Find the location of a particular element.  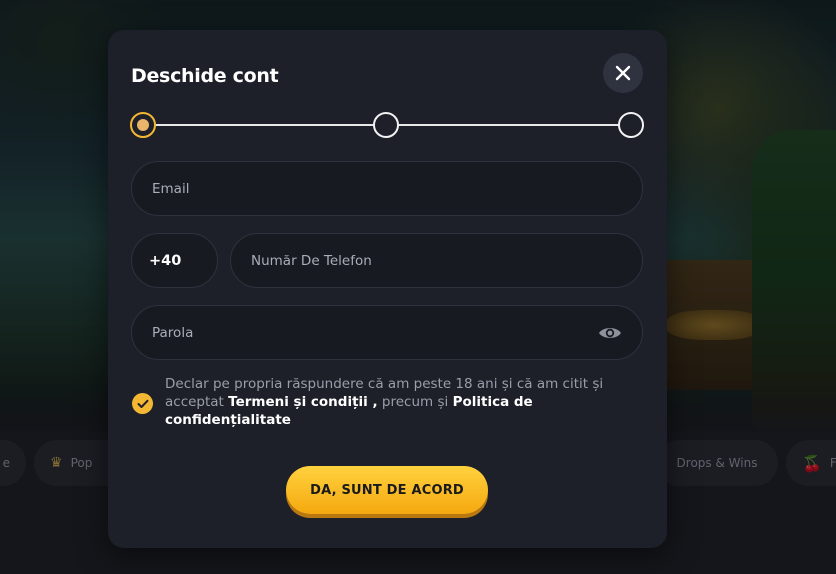

close-icon is located at coordinates (623, 73).